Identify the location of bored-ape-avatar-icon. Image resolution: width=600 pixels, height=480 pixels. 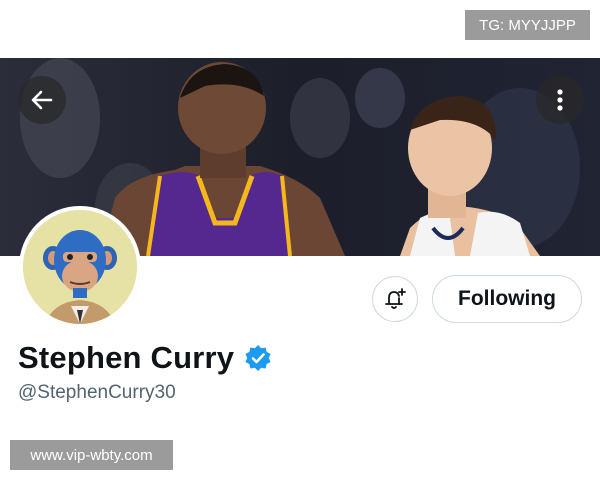
(80, 267).